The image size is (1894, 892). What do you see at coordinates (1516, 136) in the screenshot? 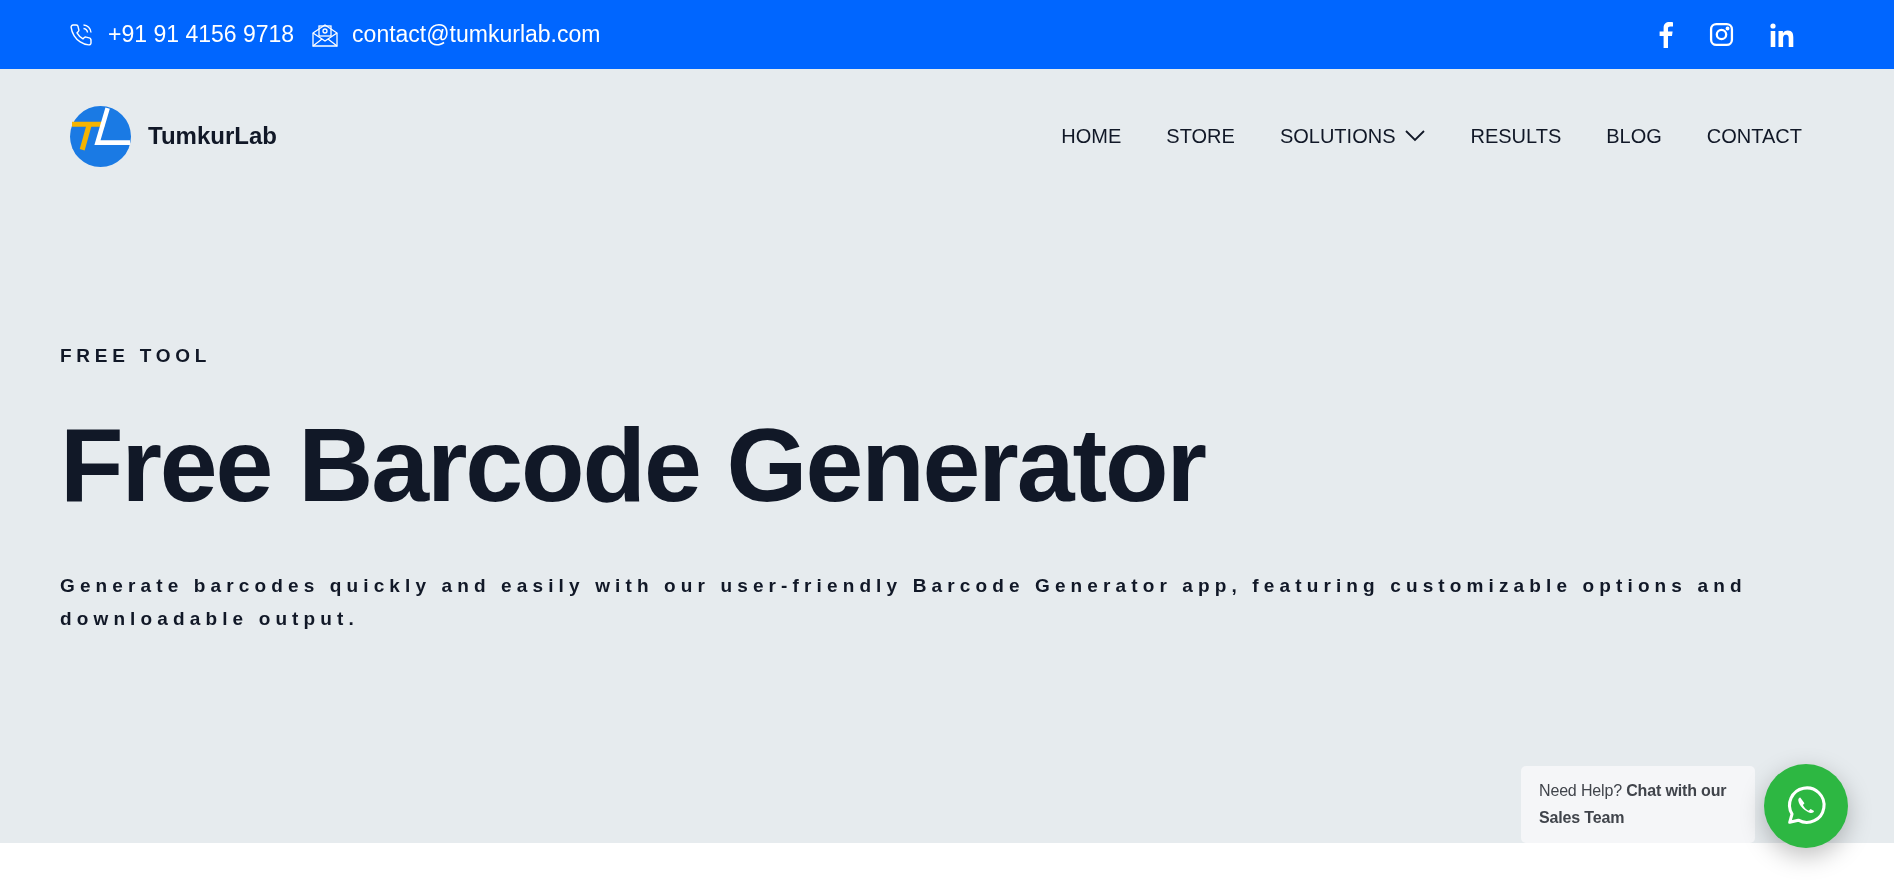
I see `nav-link: RESULTS` at bounding box center [1516, 136].